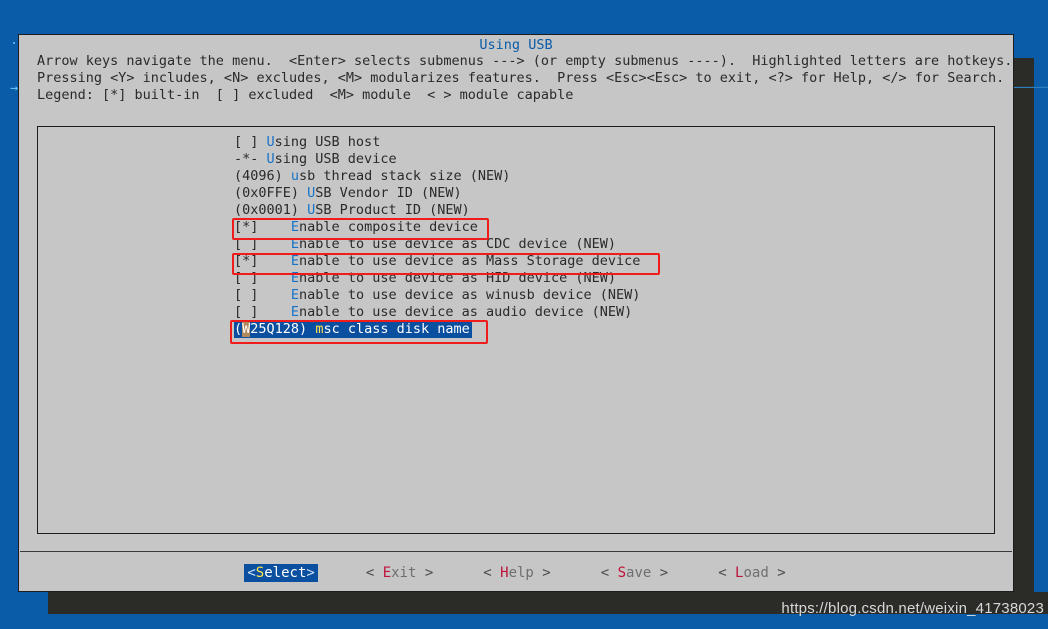 This screenshot has width=1048, height=629. I want to click on menu-item-marker: (0x0FFE), so click(271, 193).